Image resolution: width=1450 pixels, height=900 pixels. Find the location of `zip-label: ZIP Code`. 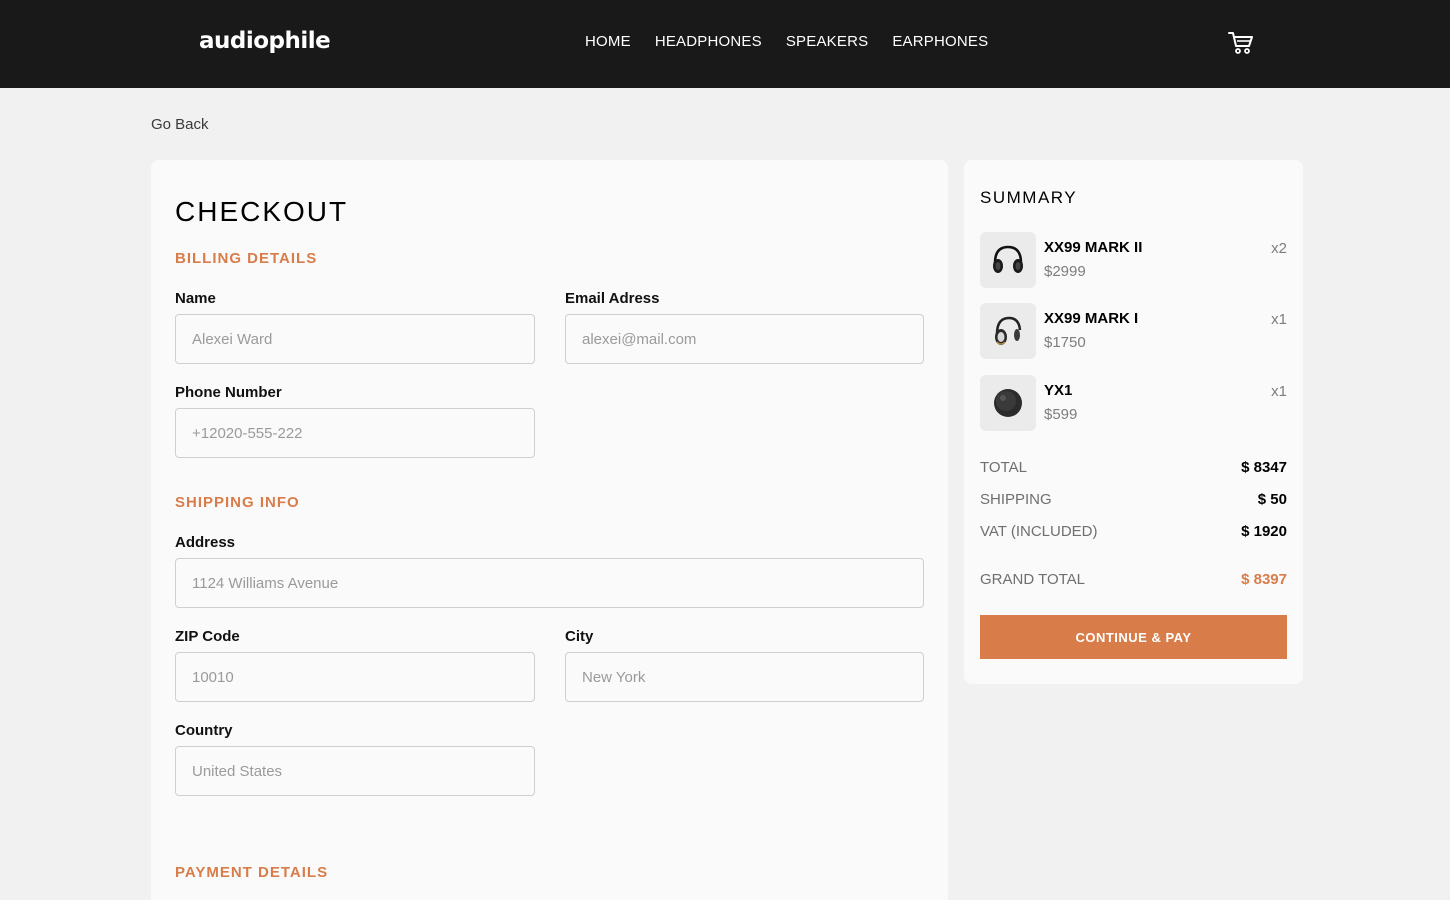

zip-label: ZIP Code is located at coordinates (207, 636).